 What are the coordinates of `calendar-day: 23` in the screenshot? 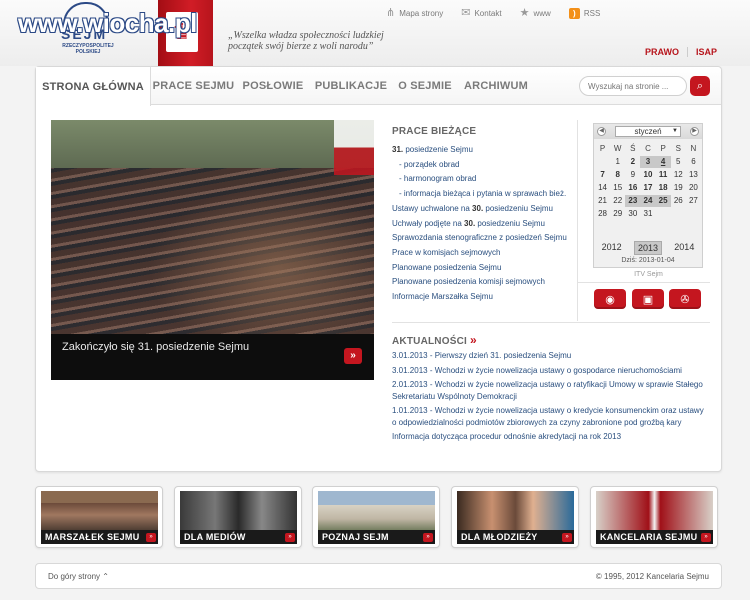 It's located at (633, 201).